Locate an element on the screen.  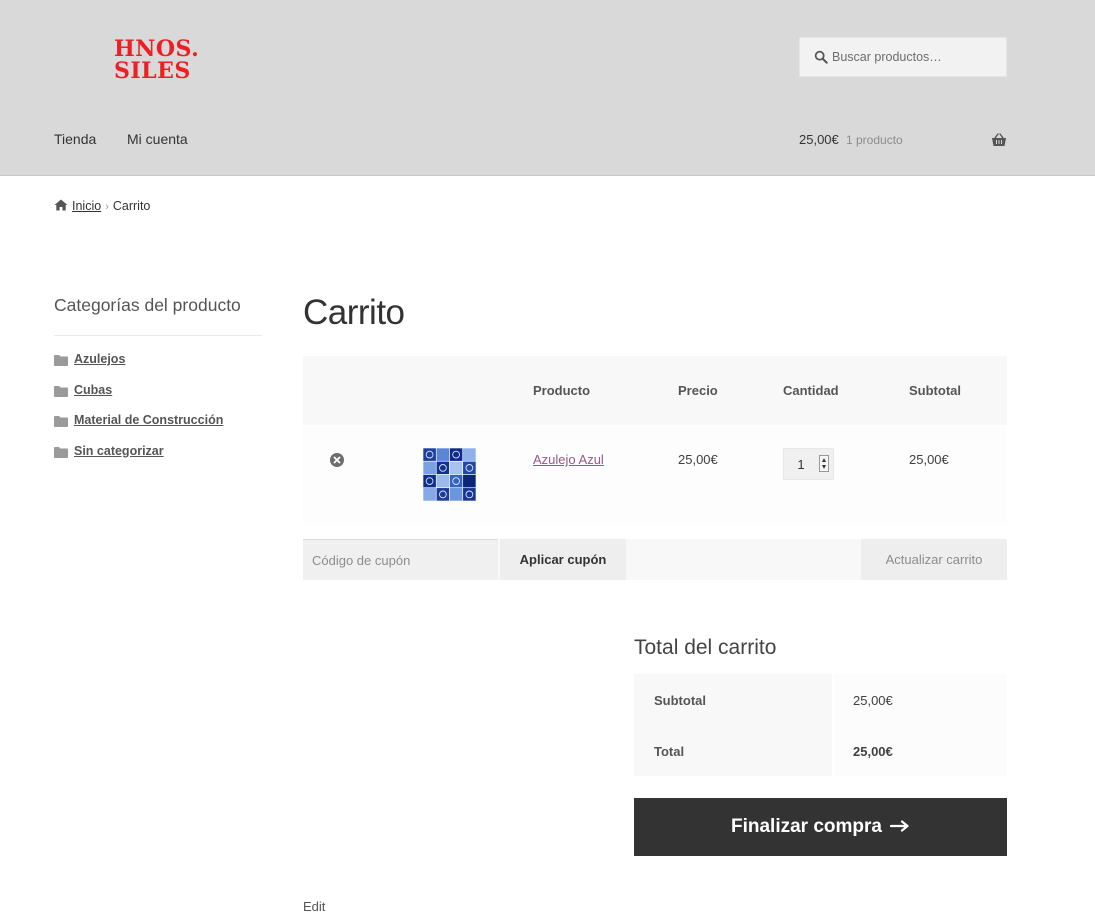
subtotal-label: Subtotal is located at coordinates (680, 700).